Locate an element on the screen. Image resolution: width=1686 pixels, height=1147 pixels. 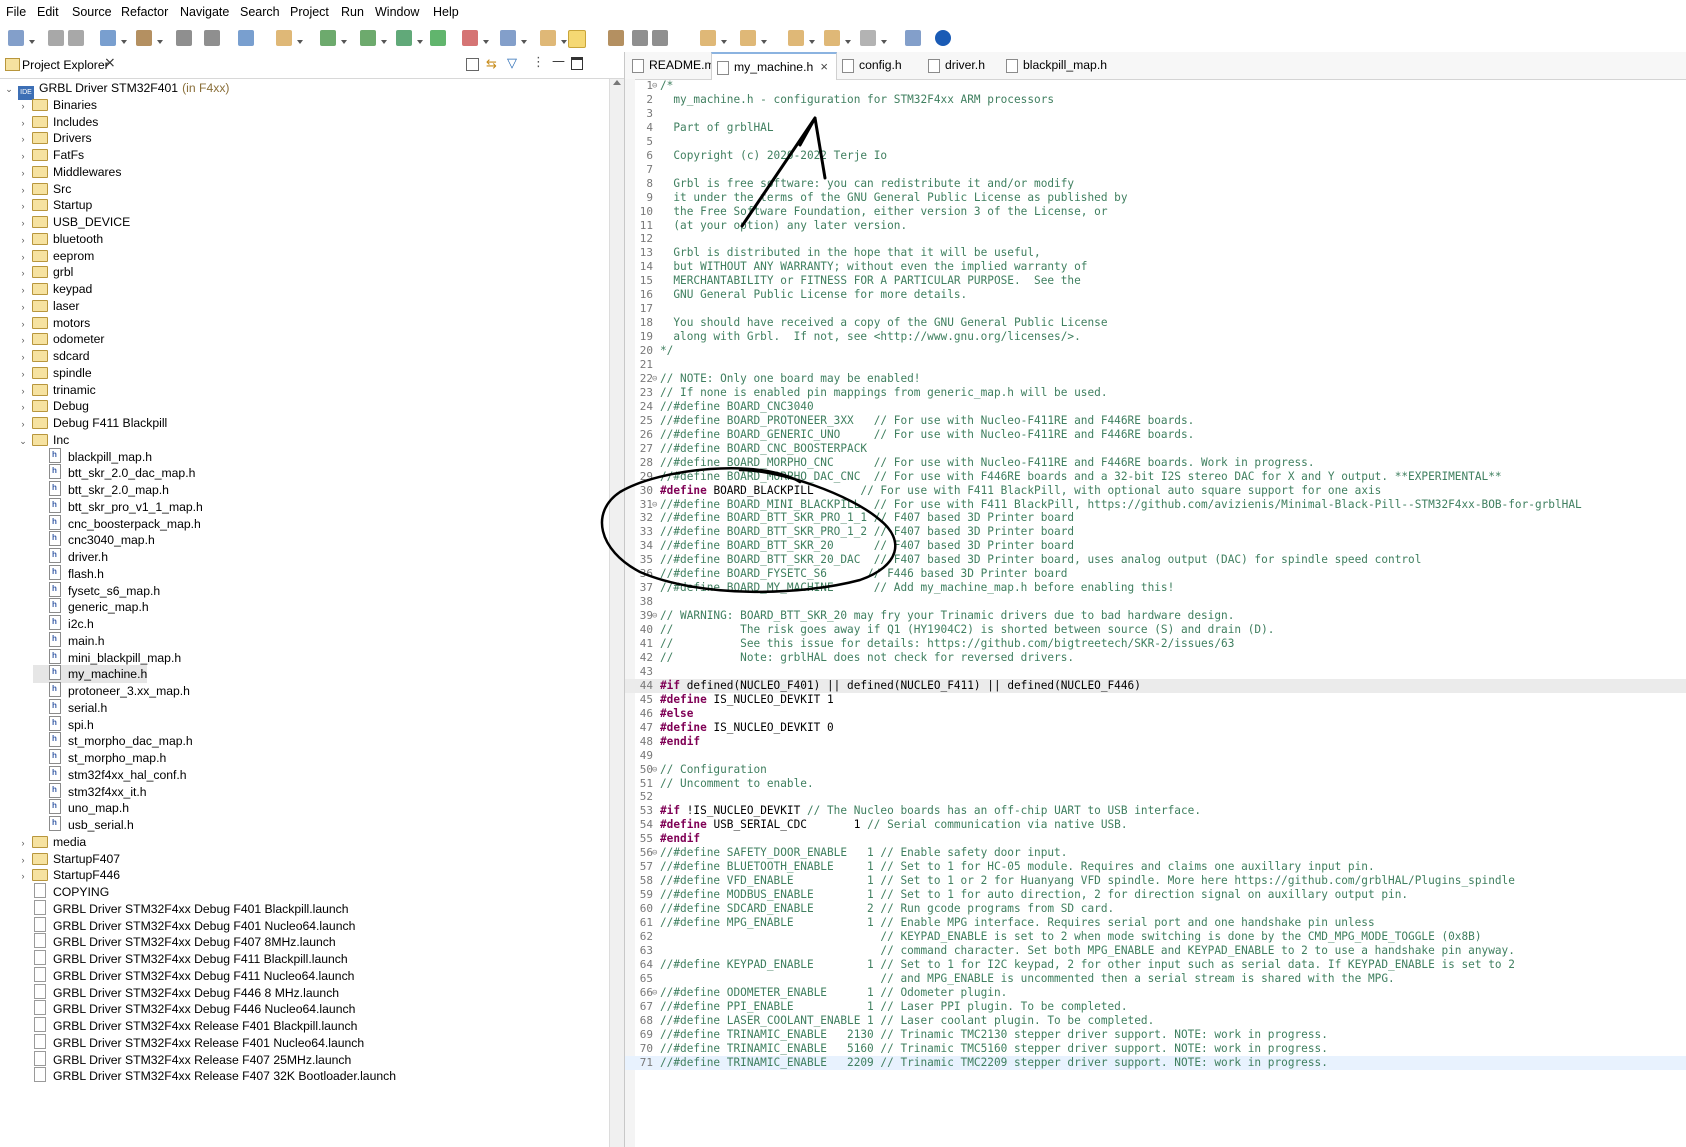
tree-project: ⌄ IDE GRBL Driver STM32F401 (in F4xx) is located at coordinates (116, 89).